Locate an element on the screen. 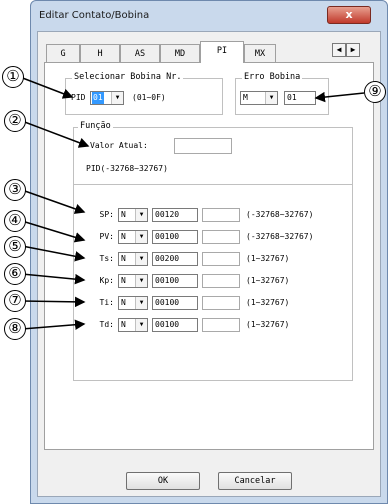  tab-g: G is located at coordinates (63, 53).